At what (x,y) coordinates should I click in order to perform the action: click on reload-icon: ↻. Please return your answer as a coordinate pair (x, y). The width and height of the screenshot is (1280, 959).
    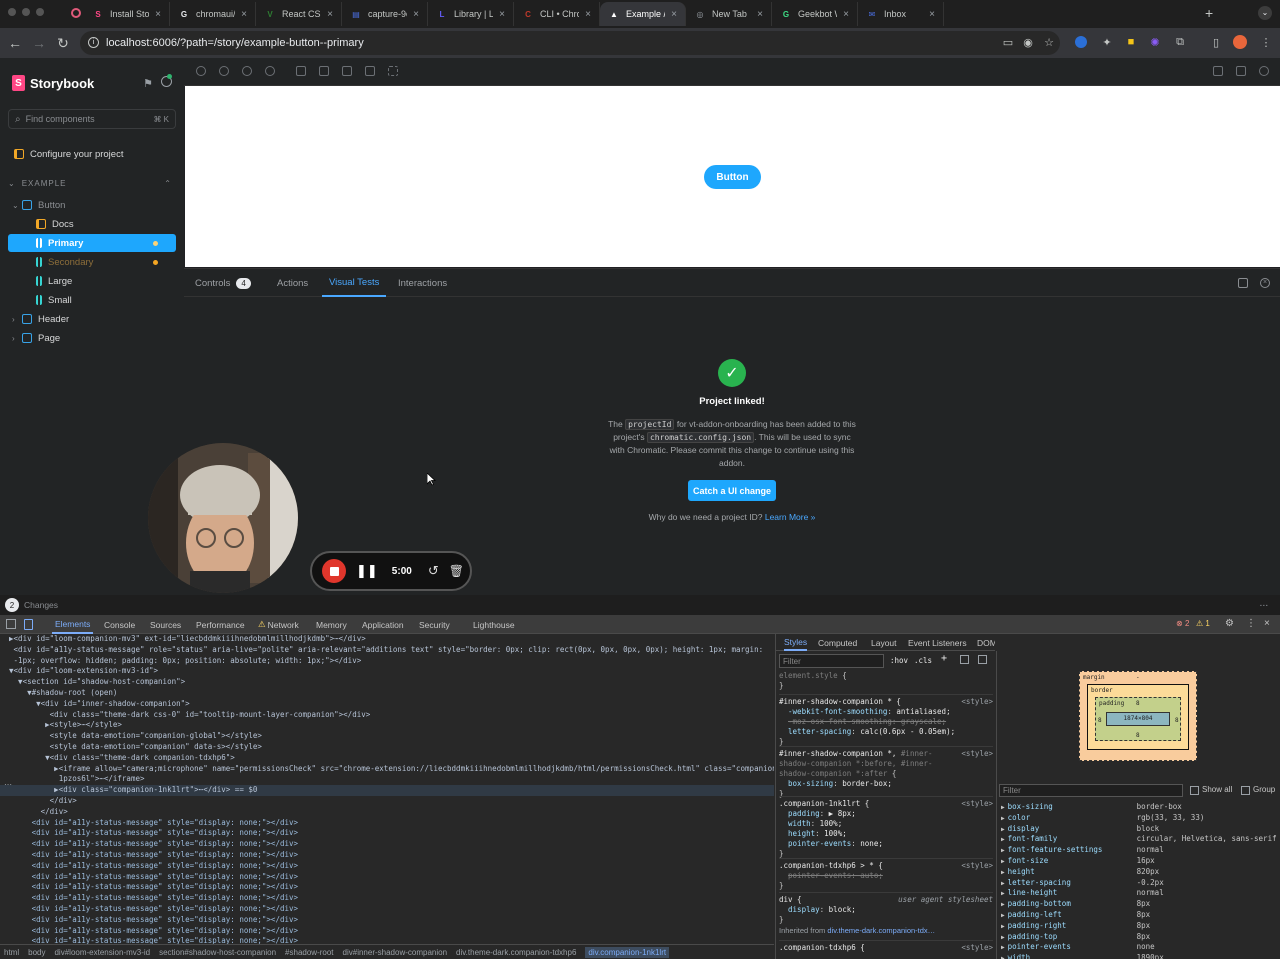
    Looking at the image, I should click on (63, 43).